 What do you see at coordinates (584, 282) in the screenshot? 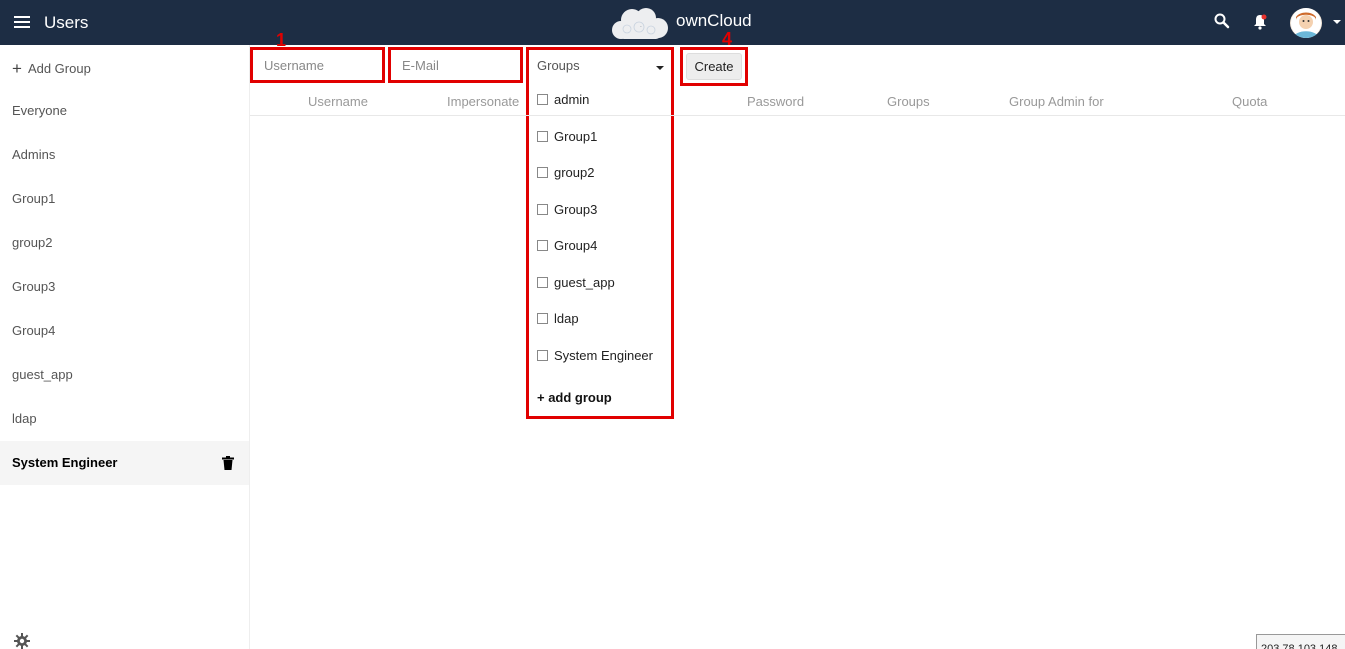
I see `group-option-label: guest_app` at bounding box center [584, 282].